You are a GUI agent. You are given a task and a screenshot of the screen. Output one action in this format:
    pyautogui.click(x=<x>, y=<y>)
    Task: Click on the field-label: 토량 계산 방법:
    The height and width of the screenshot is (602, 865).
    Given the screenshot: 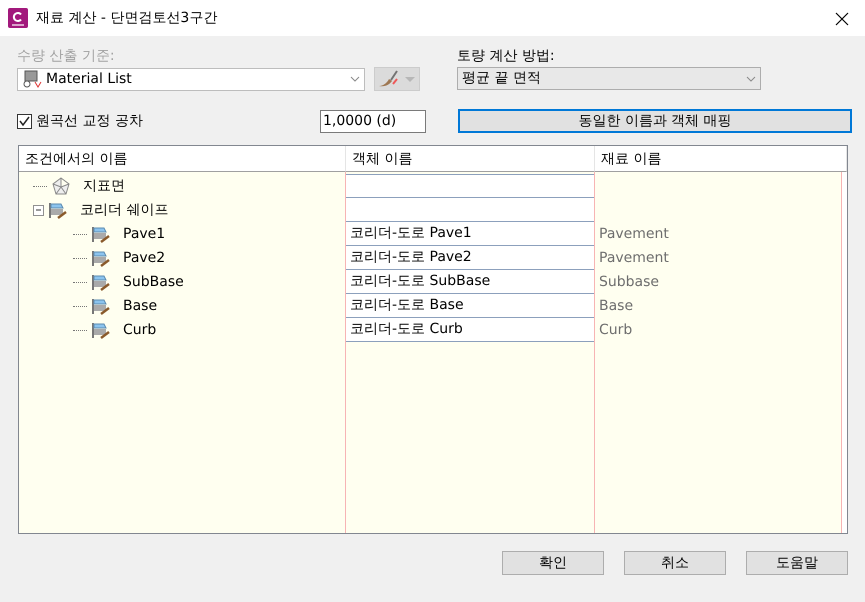 What is the action you would take?
    pyautogui.click(x=506, y=56)
    